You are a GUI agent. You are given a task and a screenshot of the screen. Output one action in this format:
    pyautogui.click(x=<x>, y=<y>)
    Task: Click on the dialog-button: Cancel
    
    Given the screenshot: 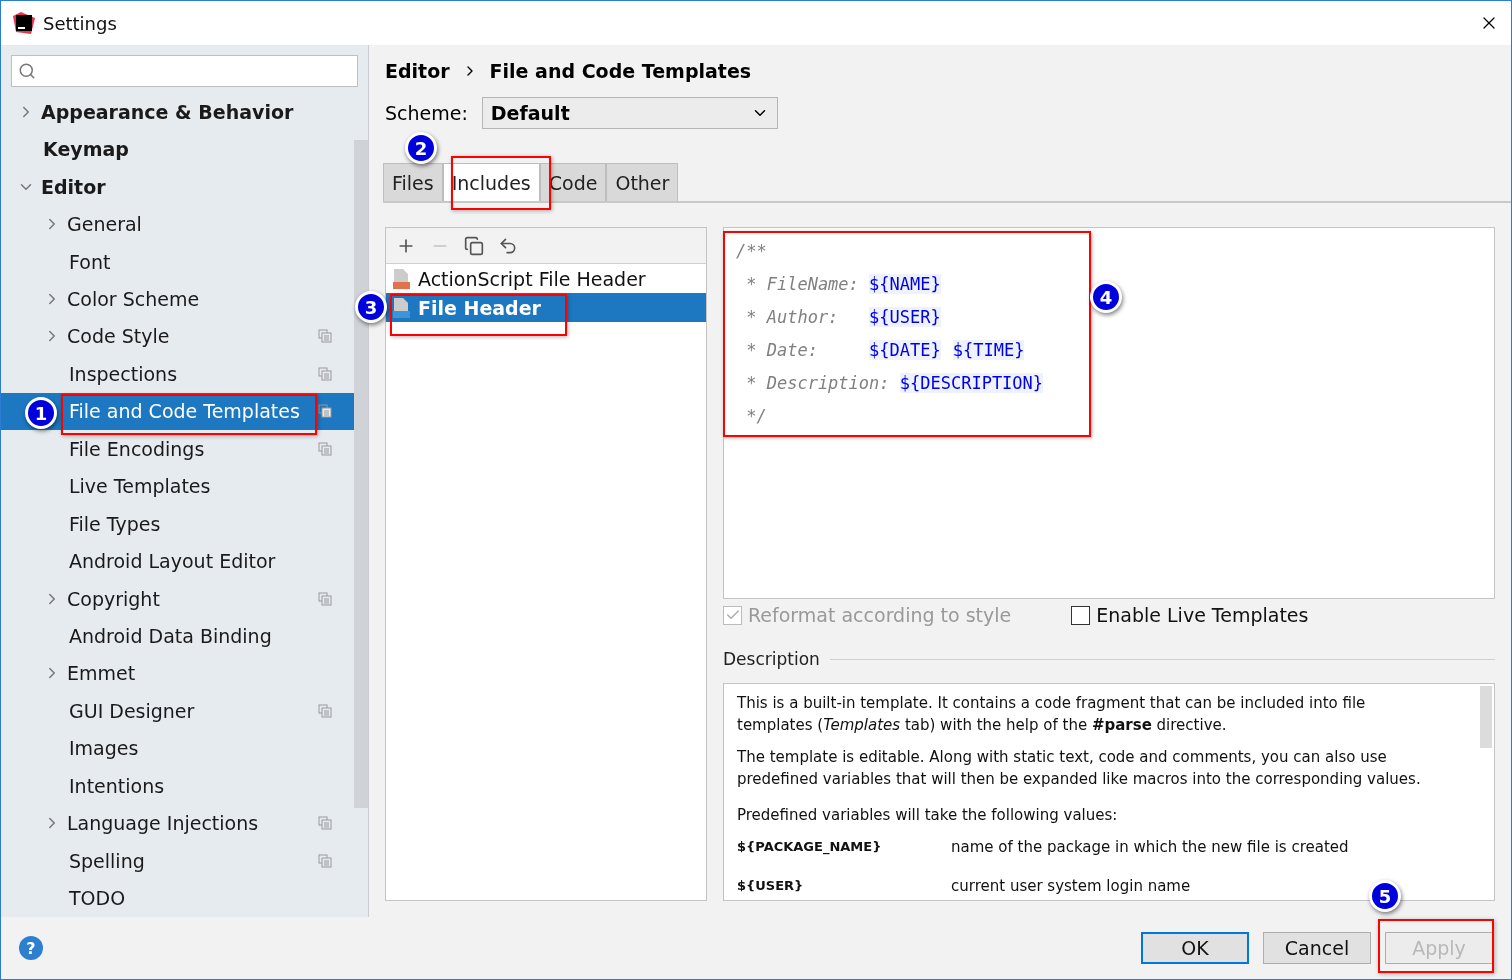 What is the action you would take?
    pyautogui.click(x=1317, y=948)
    